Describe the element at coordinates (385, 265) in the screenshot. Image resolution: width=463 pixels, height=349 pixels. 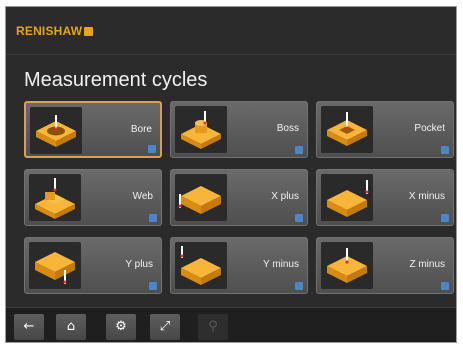
I see `cycle-tile-z-minus: Z minus` at that location.